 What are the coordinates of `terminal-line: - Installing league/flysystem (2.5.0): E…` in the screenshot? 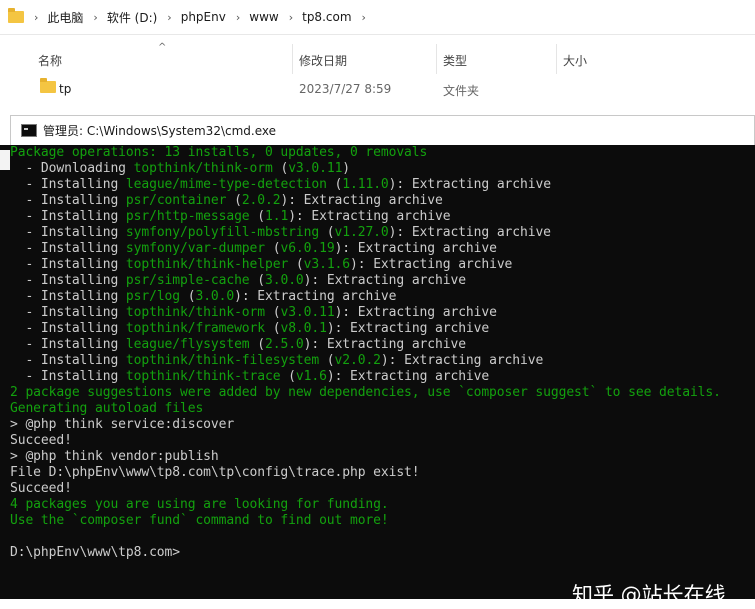 It's located at (365, 345).